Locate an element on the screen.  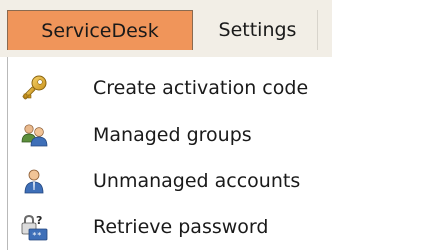
users-group-icon is located at coordinates (34, 135).